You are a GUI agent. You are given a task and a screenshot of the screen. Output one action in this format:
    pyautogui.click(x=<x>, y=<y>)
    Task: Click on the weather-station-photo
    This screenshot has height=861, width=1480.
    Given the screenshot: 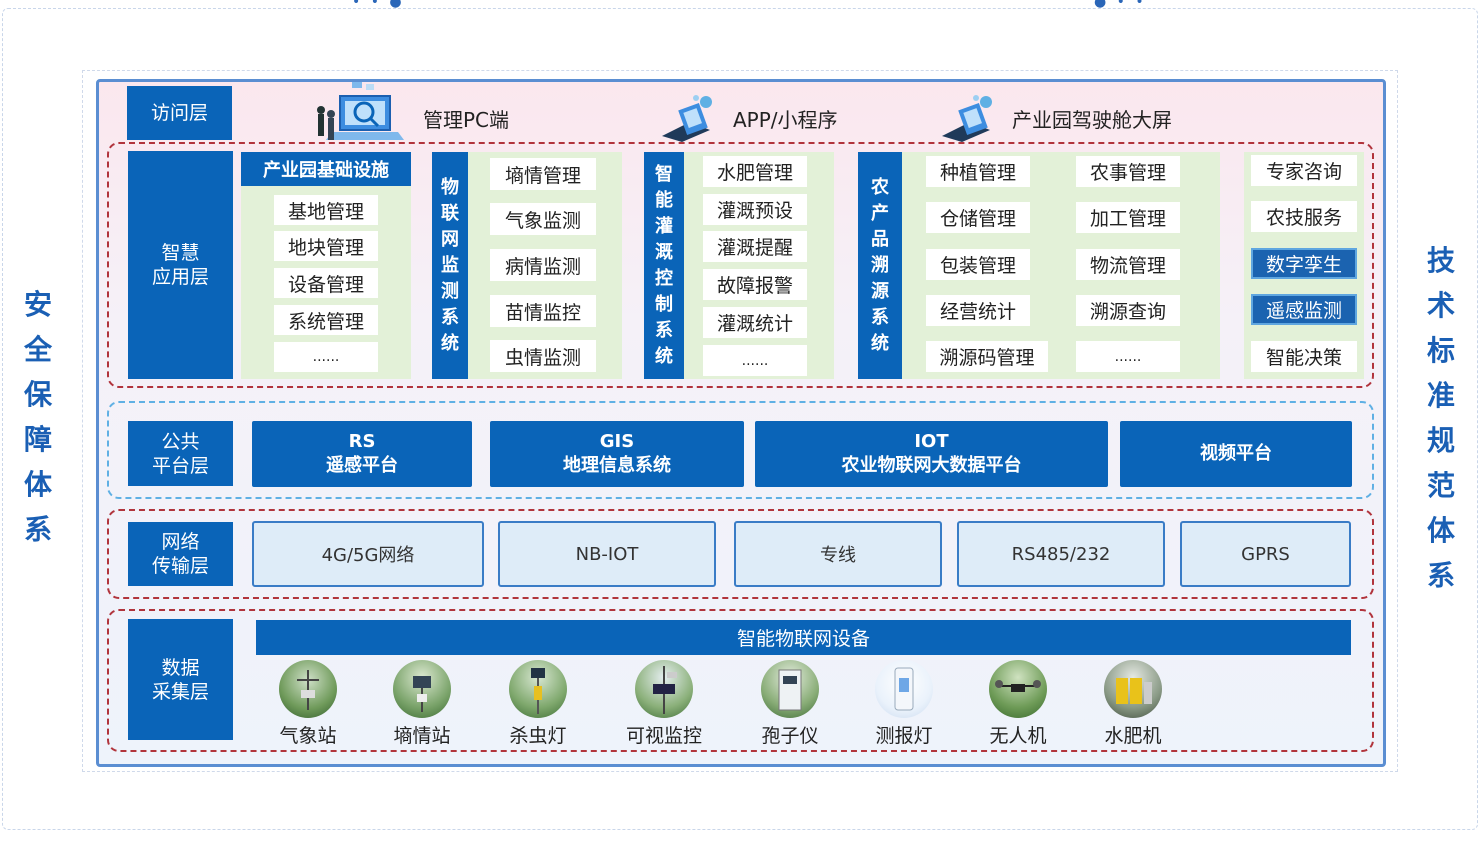 What is the action you would take?
    pyautogui.click(x=308, y=689)
    